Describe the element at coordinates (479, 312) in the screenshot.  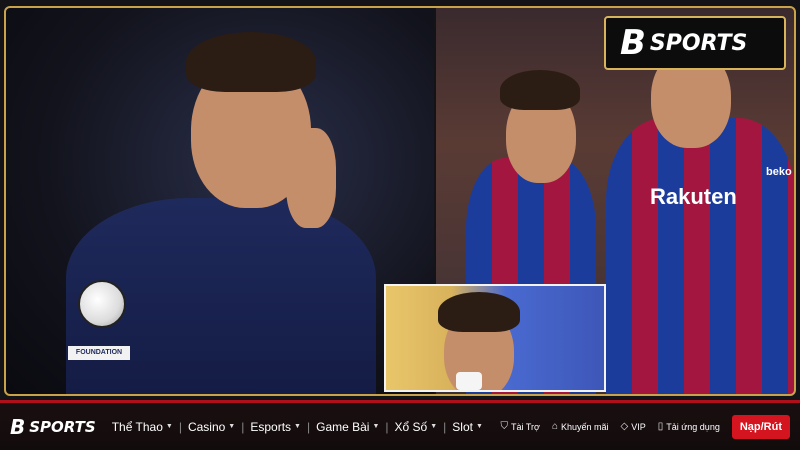
I see `player-hair-inset` at that location.